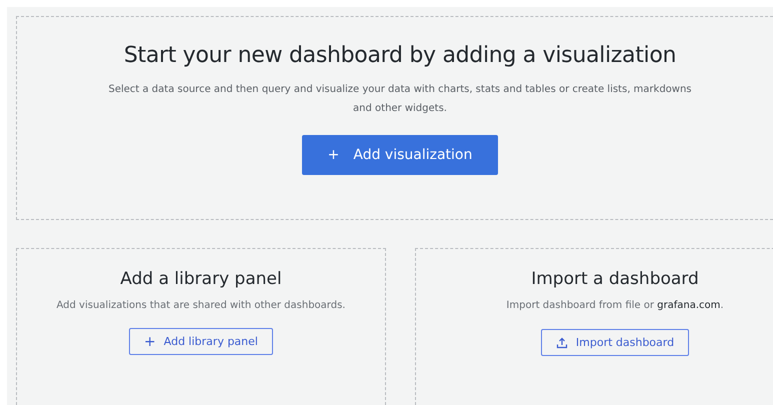  I want to click on card-description: Import dashboard from file or grafana.com., so click(615, 306).